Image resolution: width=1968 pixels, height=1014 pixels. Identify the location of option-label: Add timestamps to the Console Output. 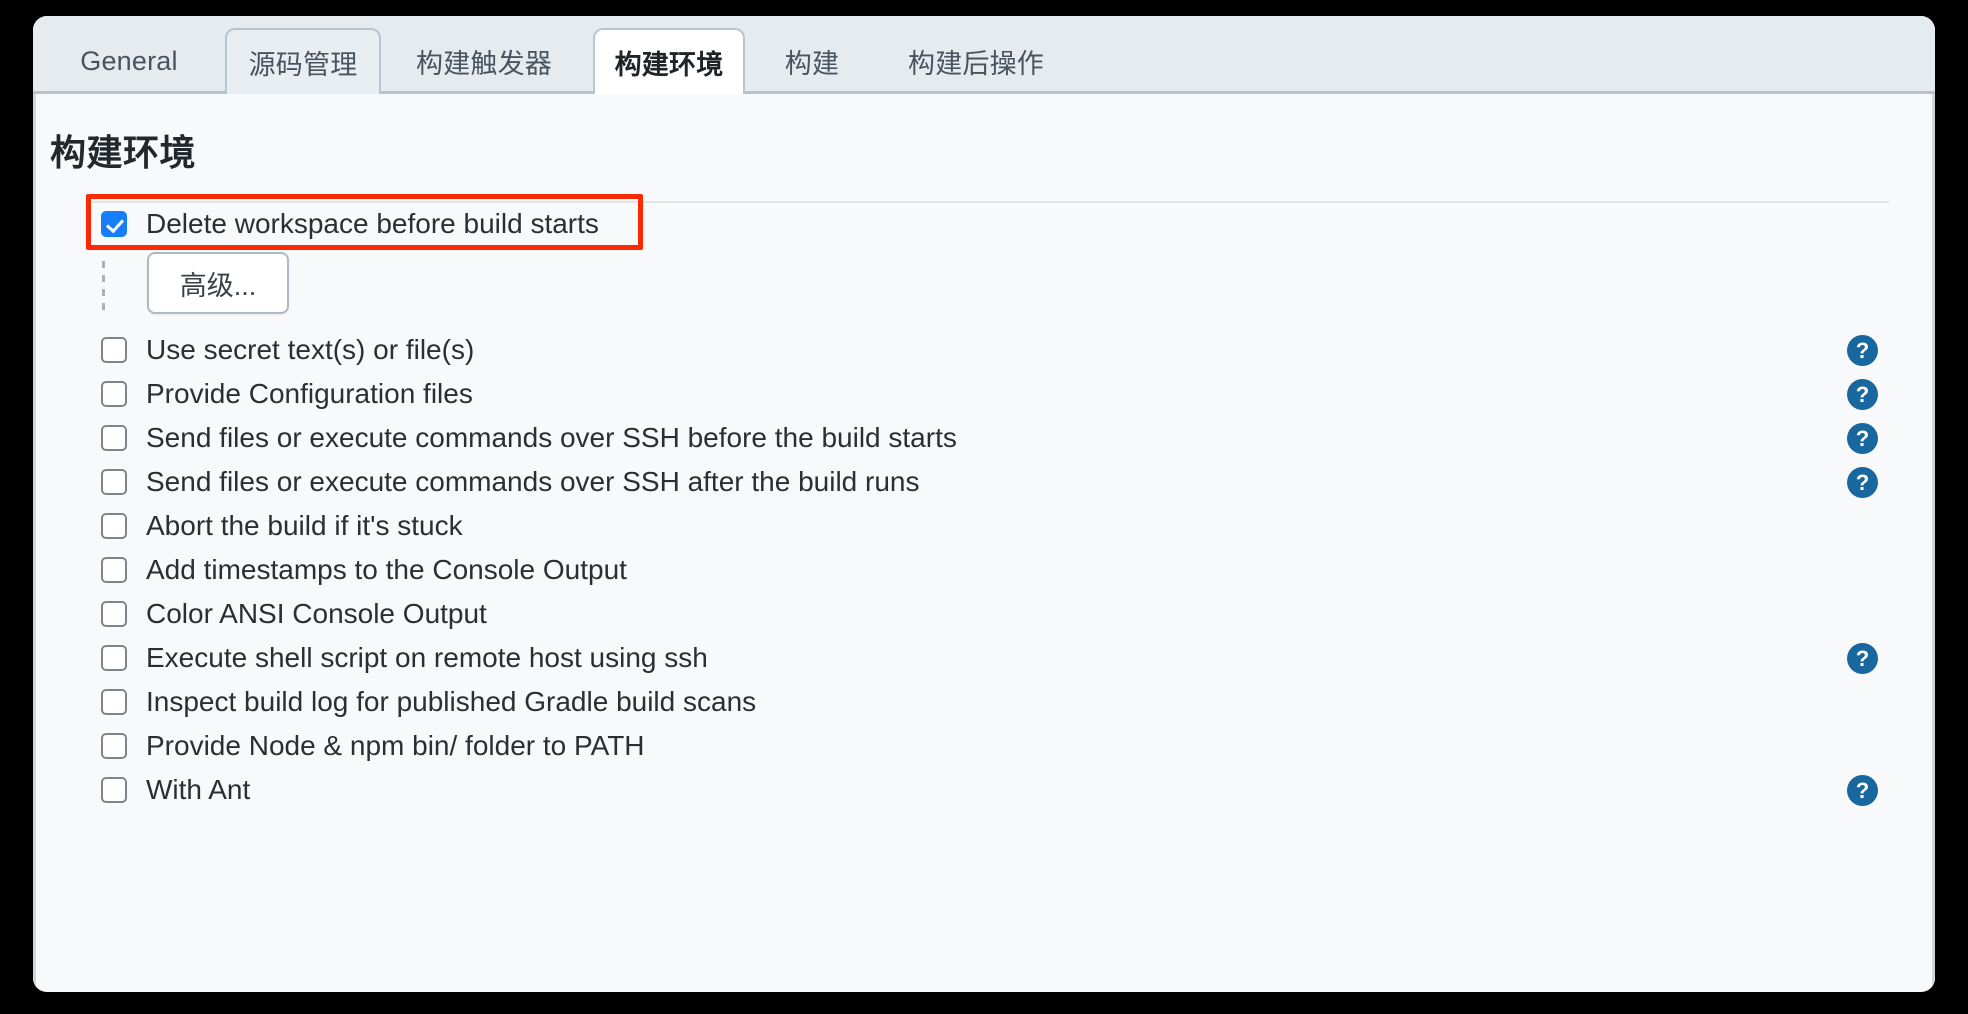
(386, 570).